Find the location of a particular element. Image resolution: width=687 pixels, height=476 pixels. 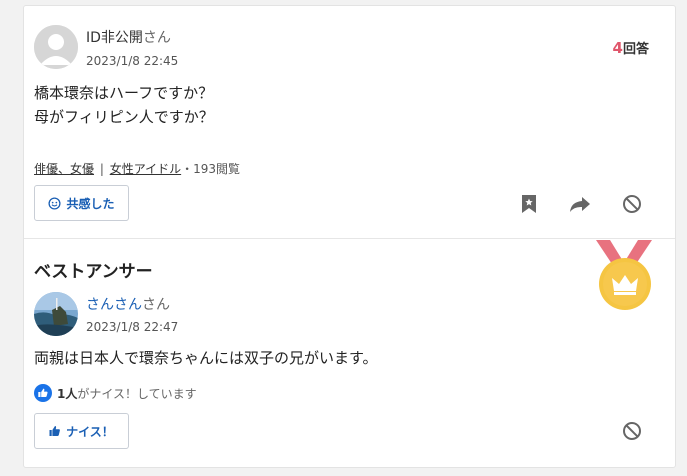

answer-user-name: さんさん is located at coordinates (114, 305).